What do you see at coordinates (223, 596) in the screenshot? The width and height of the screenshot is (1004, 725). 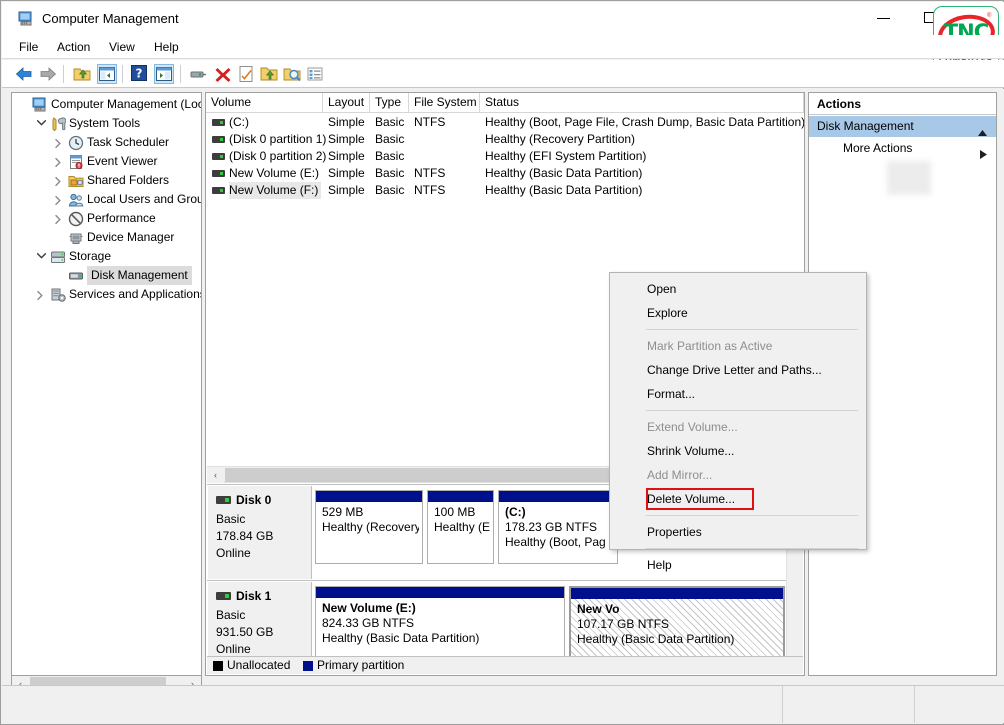 I see `disk-icon` at bounding box center [223, 596].